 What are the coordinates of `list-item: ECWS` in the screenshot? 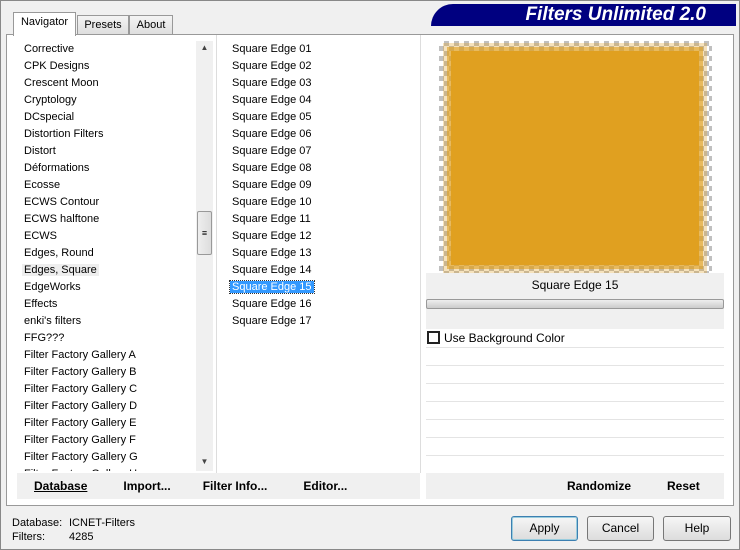 It's located at (107, 236).